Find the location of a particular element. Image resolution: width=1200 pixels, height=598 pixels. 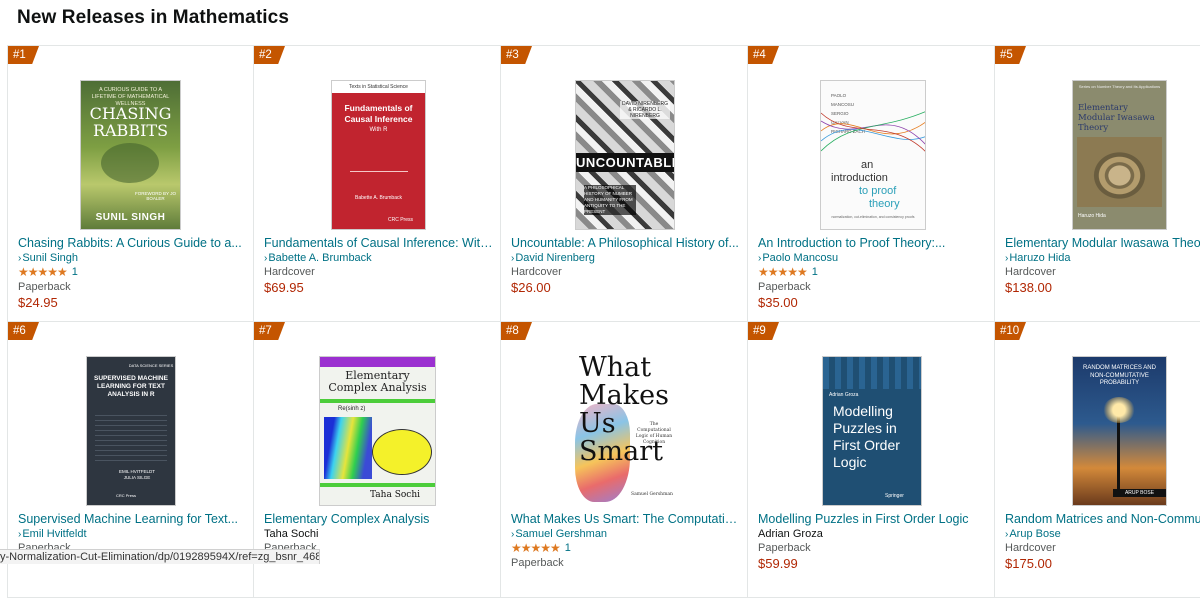

book-price: $138.00 is located at coordinates (1028, 287).